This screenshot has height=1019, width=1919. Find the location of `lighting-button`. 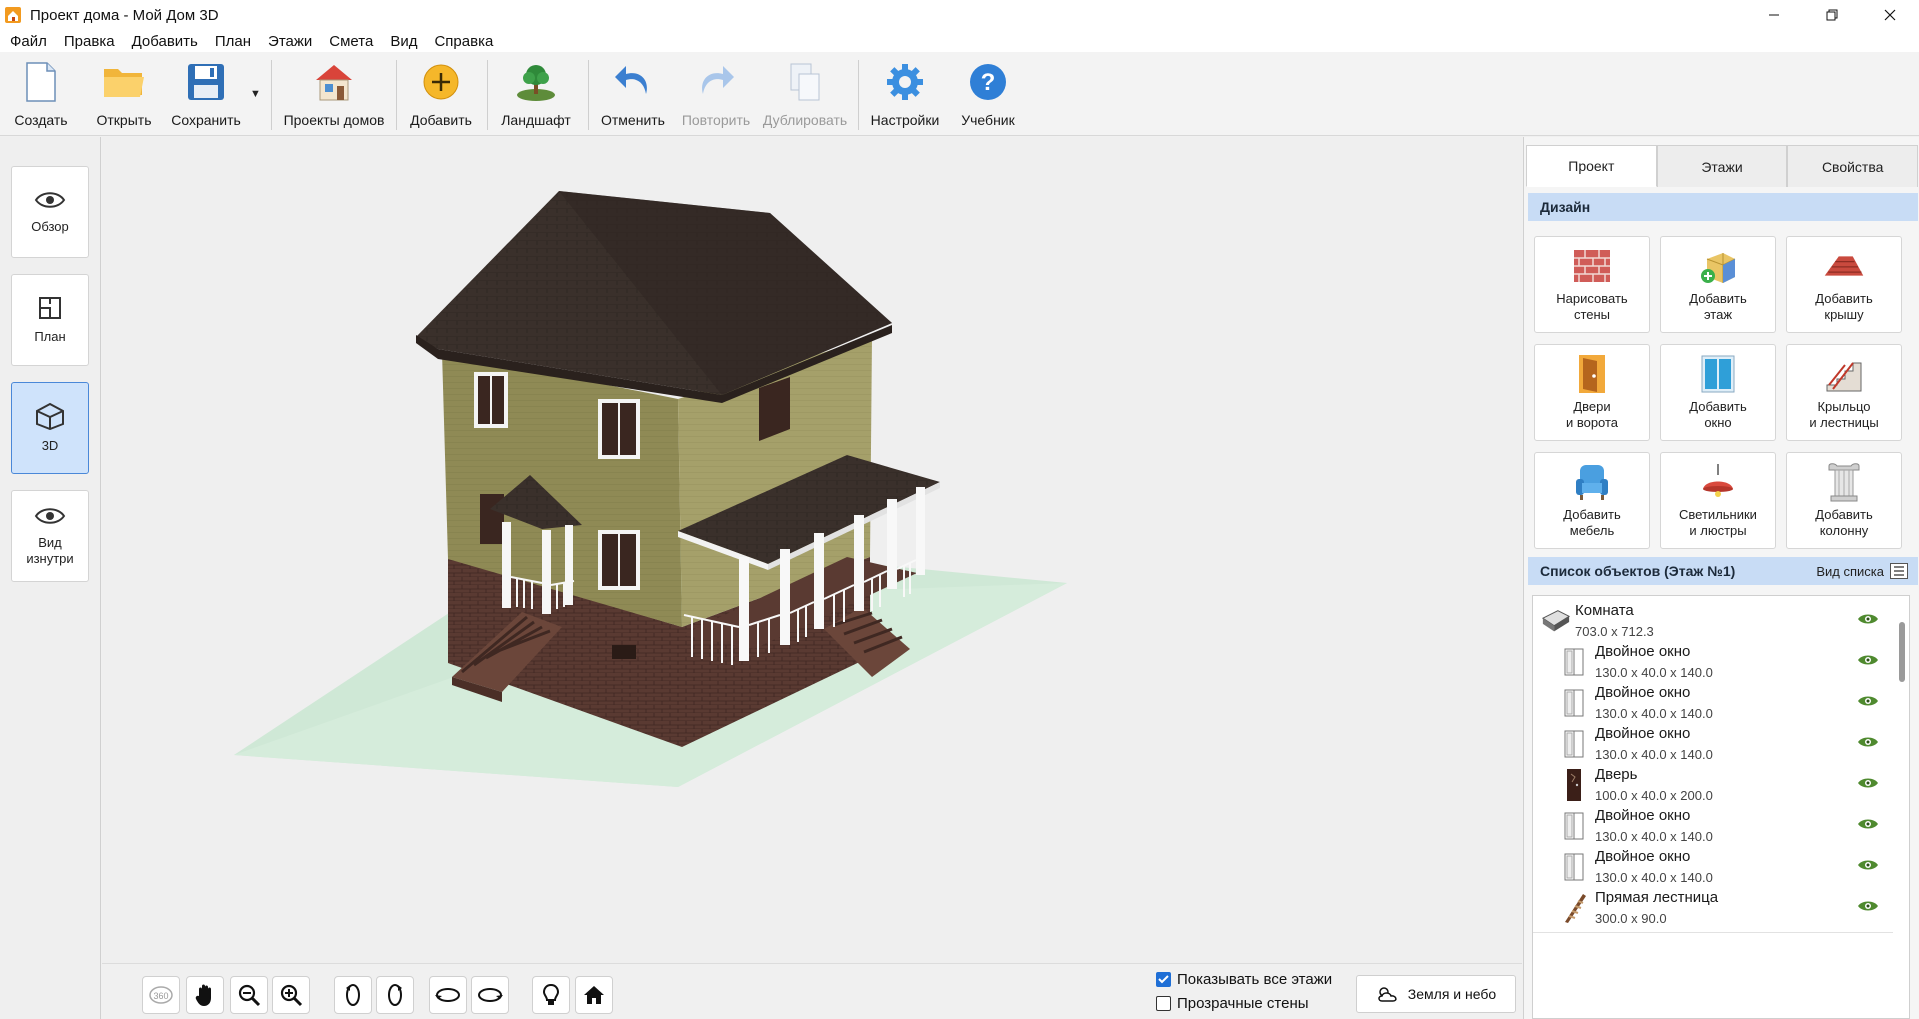

lighting-button is located at coordinates (551, 995).